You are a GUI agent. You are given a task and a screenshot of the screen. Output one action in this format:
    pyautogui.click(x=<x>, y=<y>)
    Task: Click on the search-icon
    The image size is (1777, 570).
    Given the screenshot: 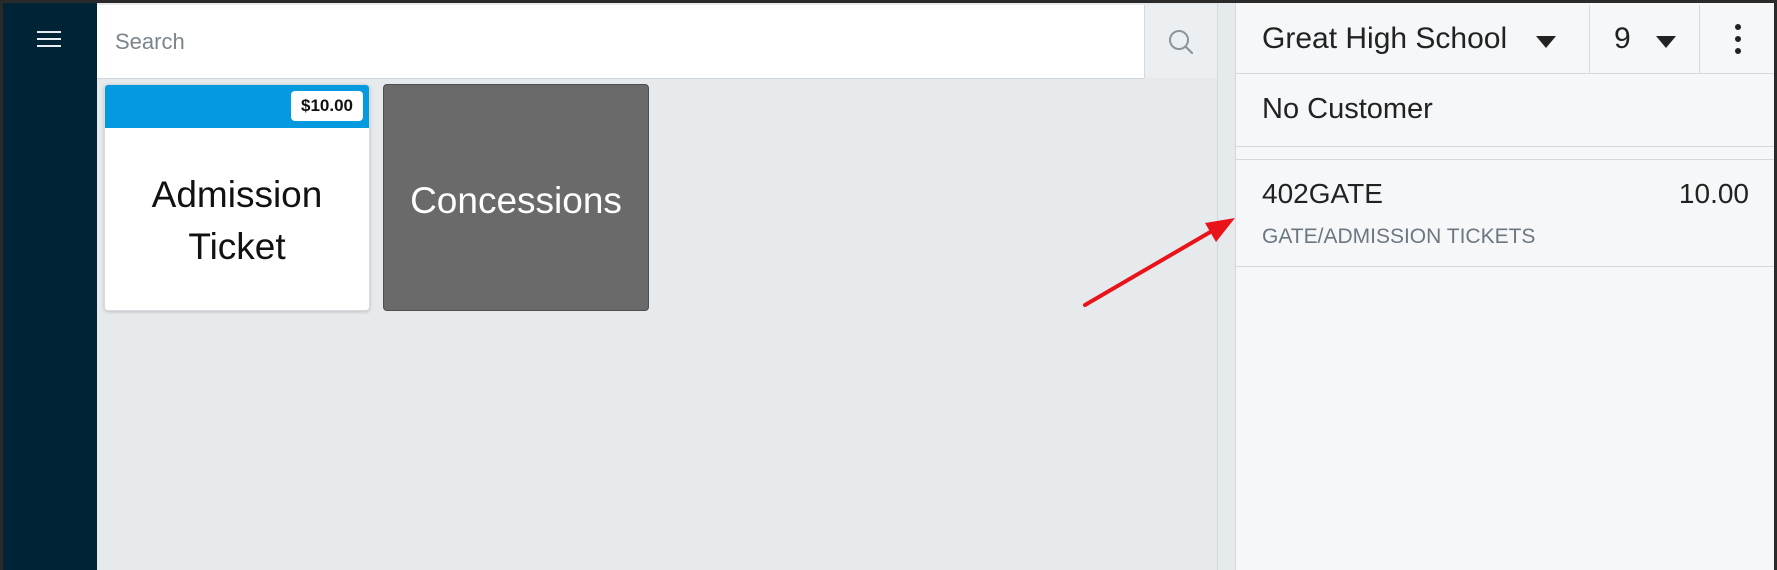 What is the action you would take?
    pyautogui.click(x=1181, y=42)
    